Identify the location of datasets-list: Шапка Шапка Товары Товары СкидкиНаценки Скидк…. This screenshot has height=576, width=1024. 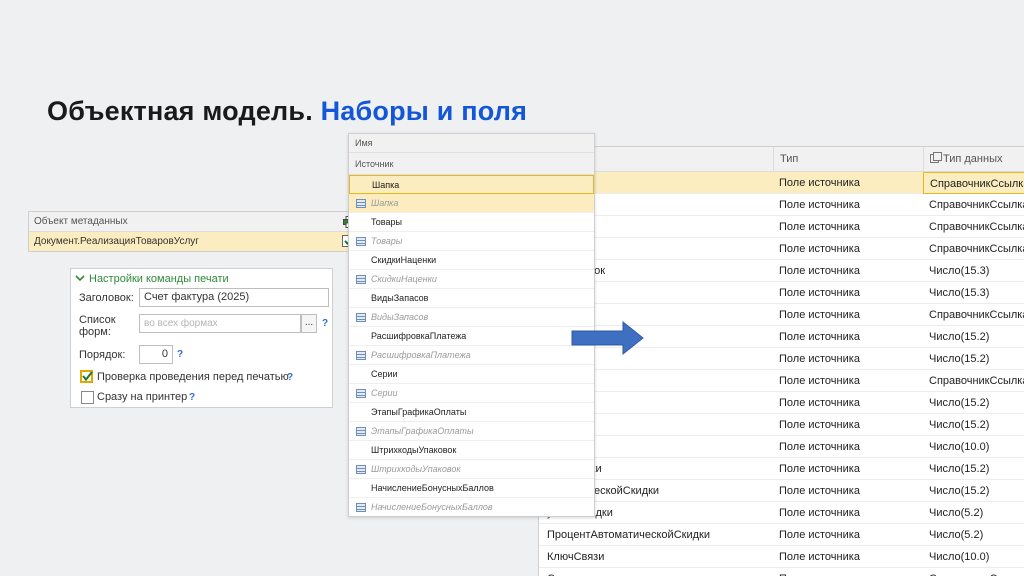
(471, 345).